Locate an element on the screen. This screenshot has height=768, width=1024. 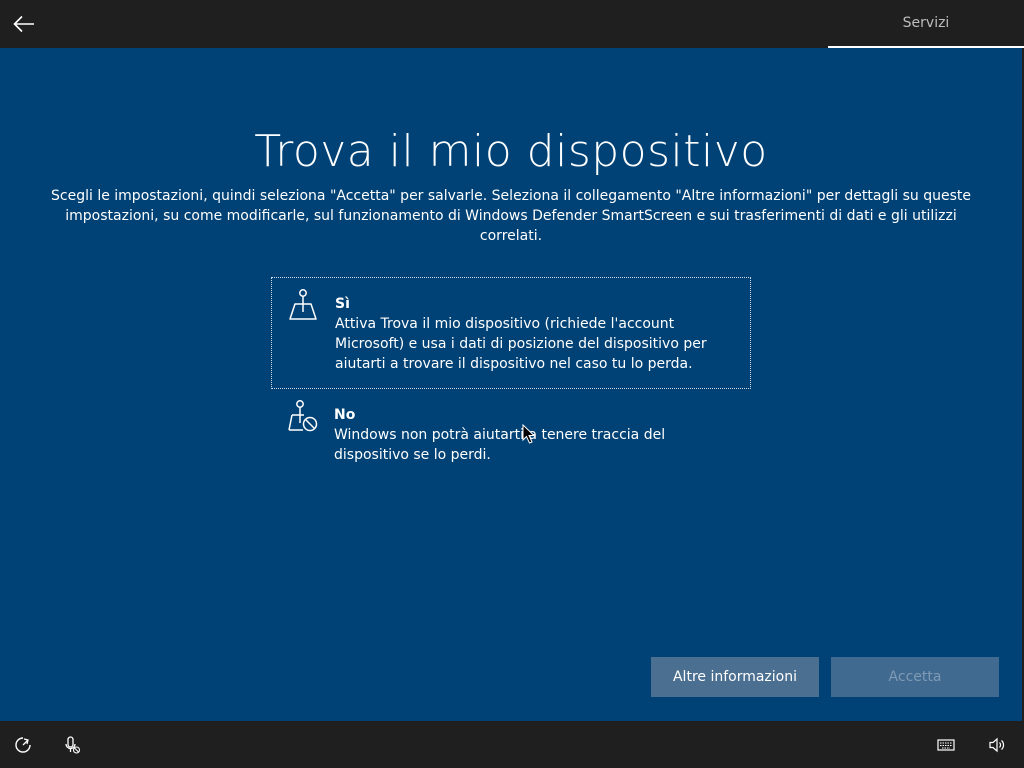
accept-button: Accetta is located at coordinates (915, 677).